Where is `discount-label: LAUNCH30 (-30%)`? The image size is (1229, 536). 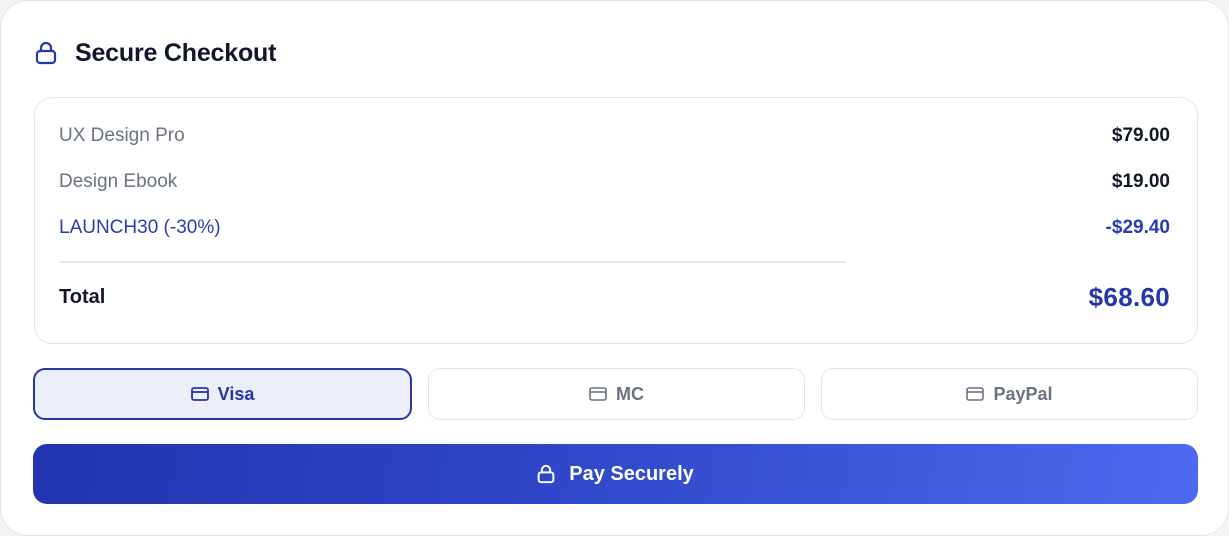 discount-label: LAUNCH30 (-30%) is located at coordinates (140, 227).